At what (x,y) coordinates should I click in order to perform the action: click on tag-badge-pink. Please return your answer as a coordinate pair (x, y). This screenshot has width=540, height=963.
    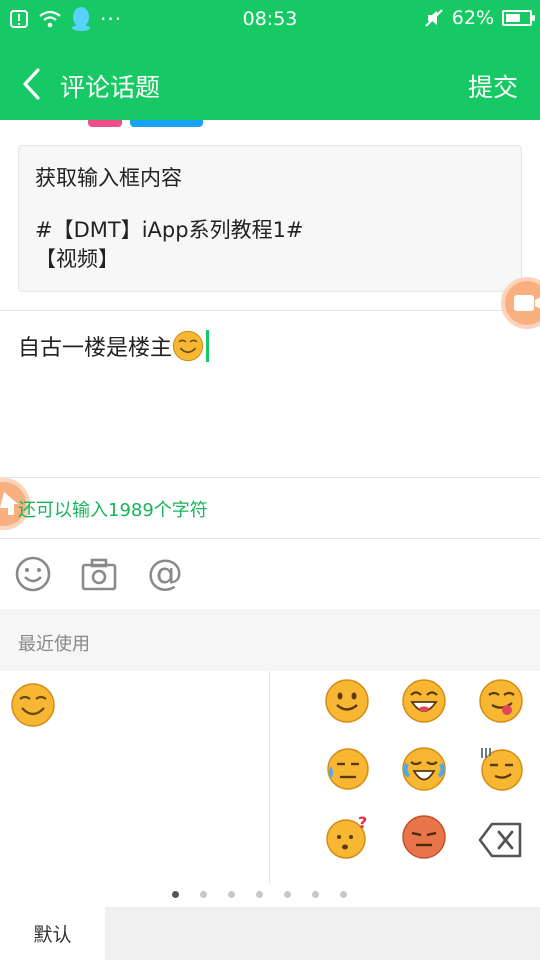
    Looking at the image, I should click on (105, 123).